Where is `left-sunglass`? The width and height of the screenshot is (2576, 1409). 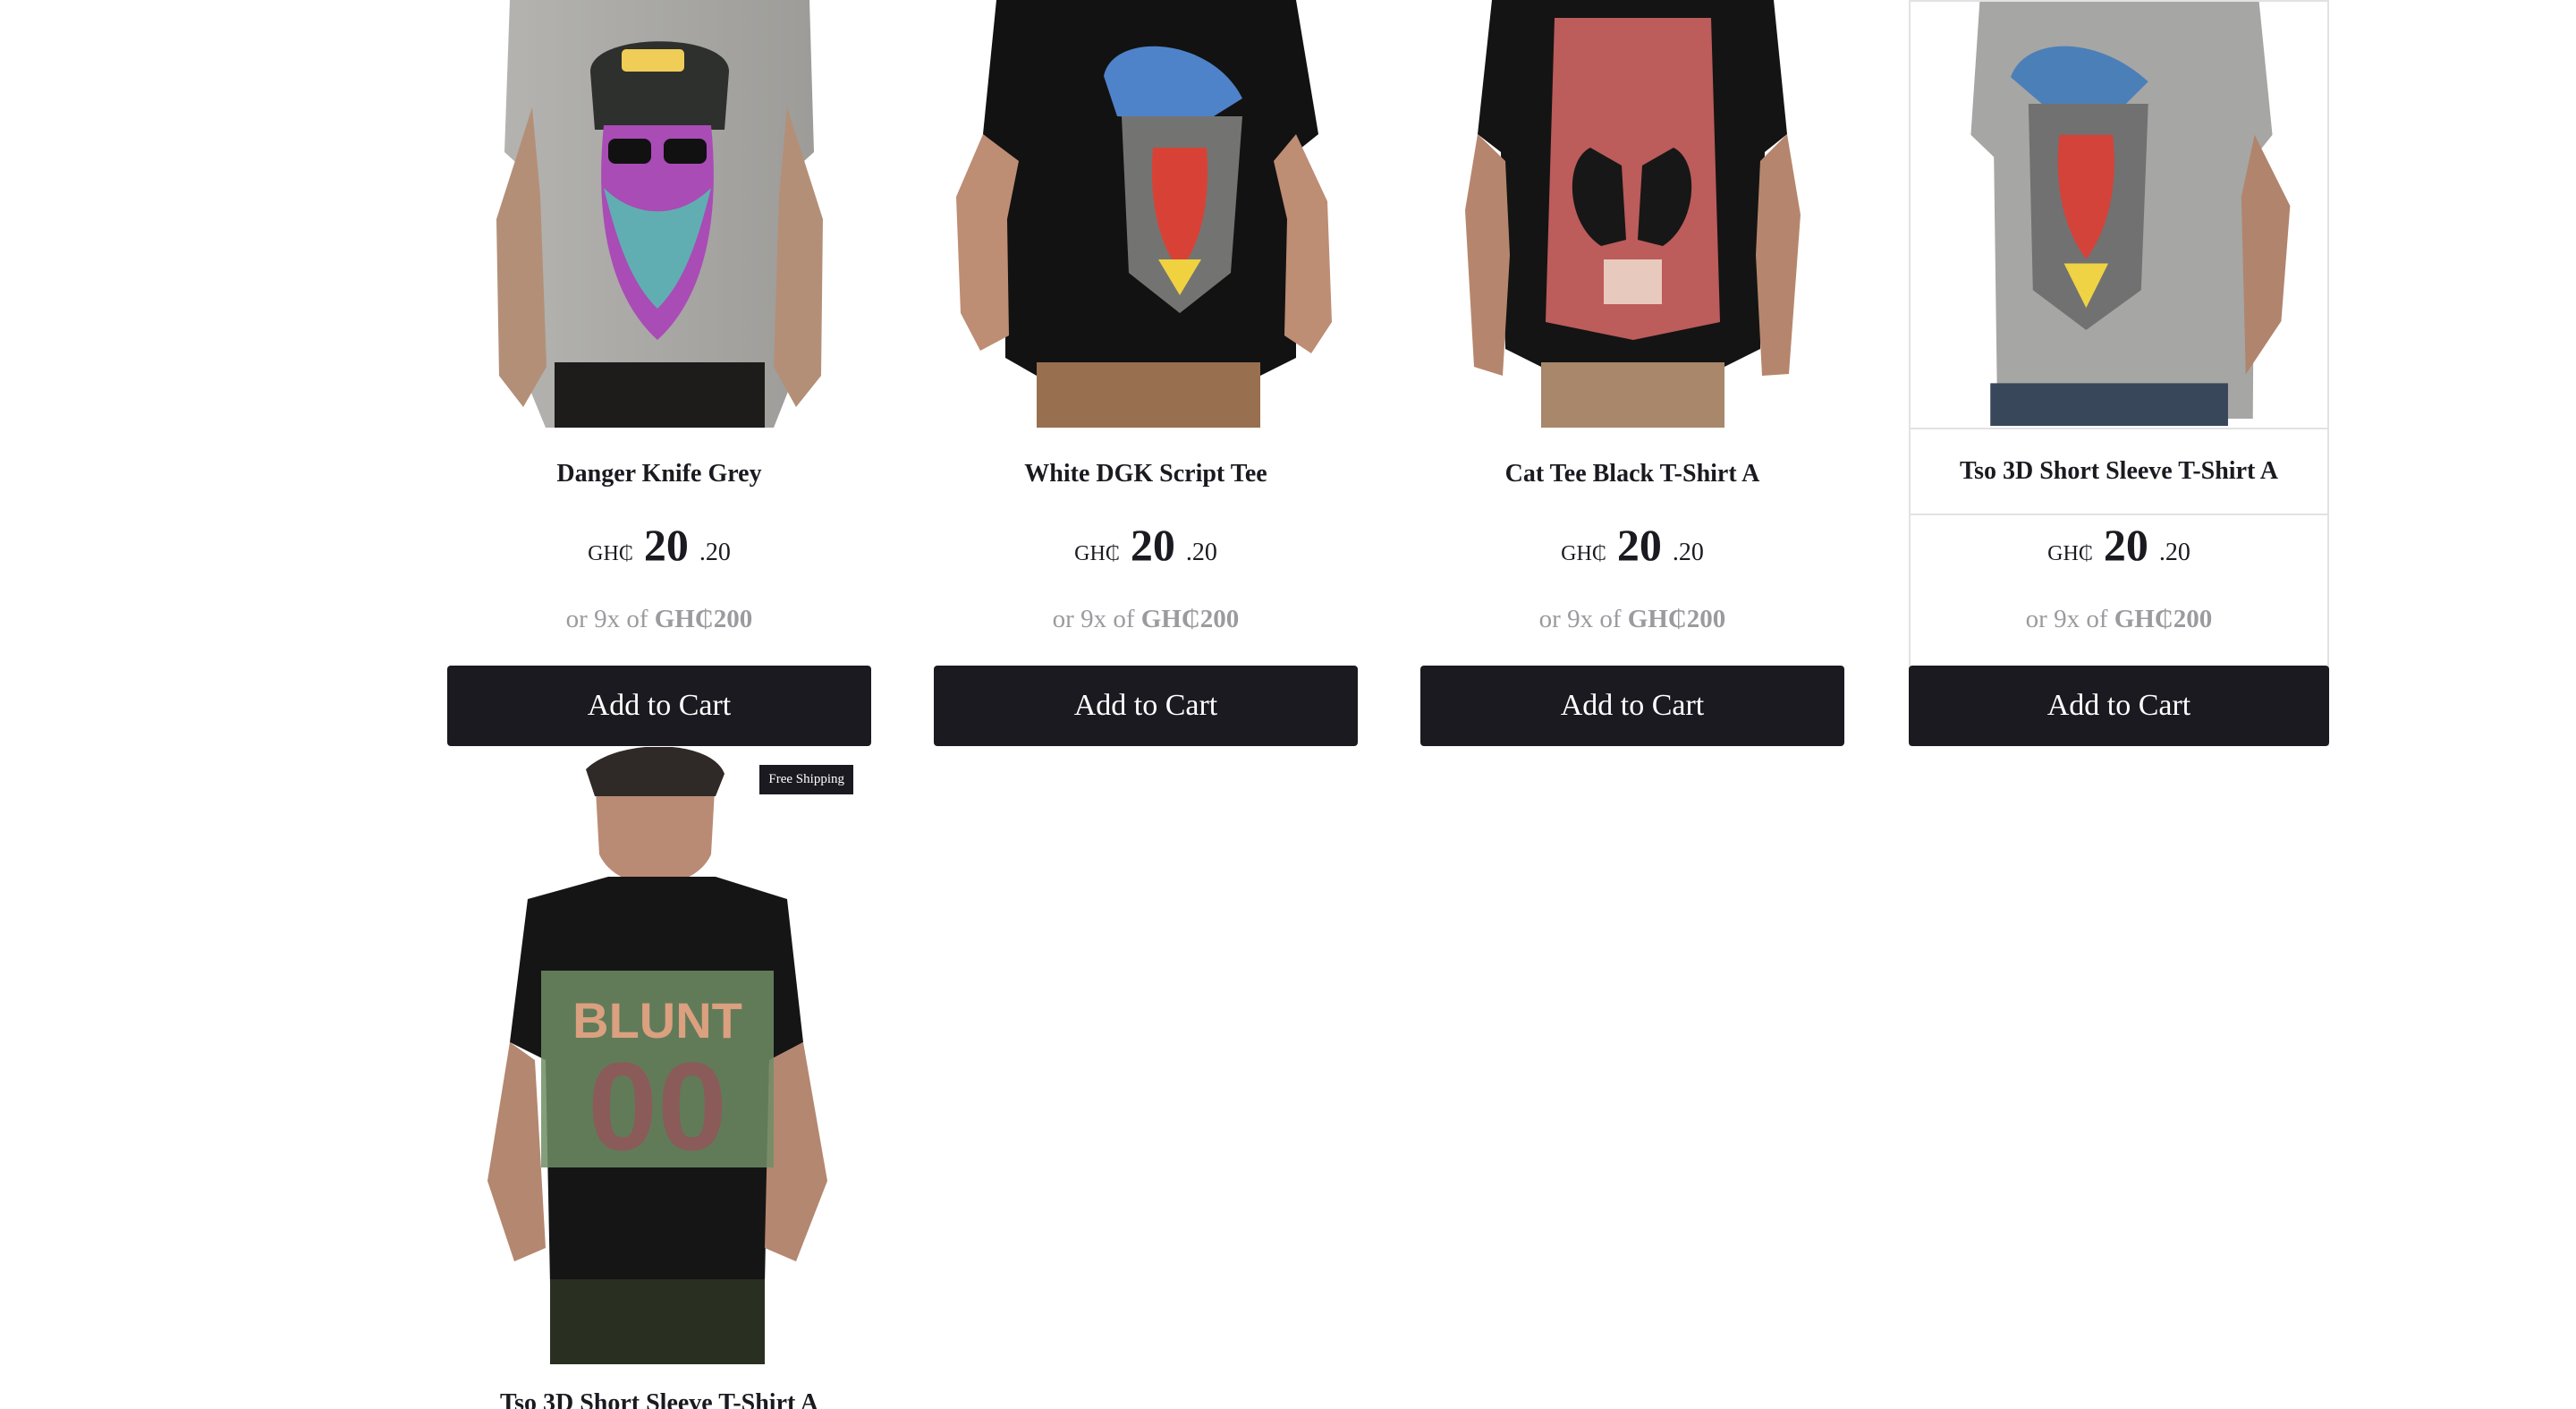
left-sunglass is located at coordinates (629, 152).